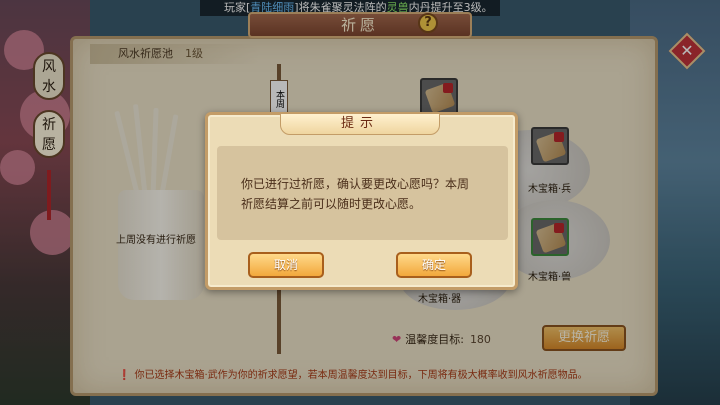 The width and height of the screenshot is (720, 405). I want to click on dialog-message-line2: 祈愿结算之前可以随时更改心愿。, so click(331, 204).